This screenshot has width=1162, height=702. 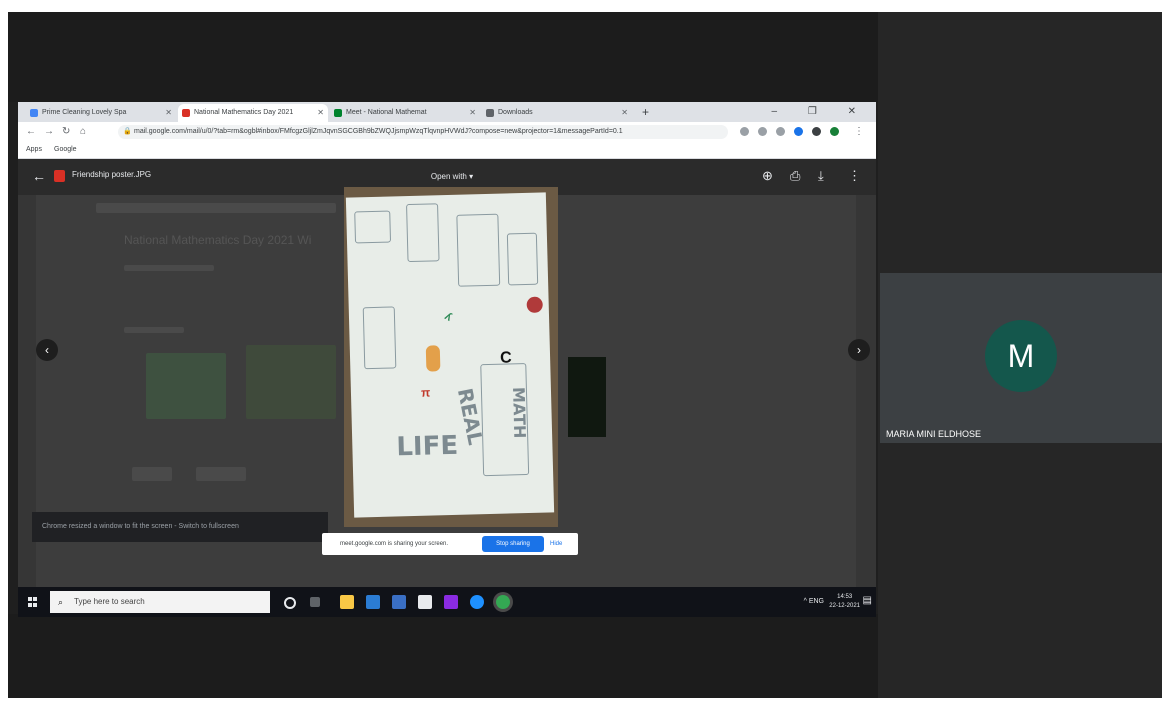 What do you see at coordinates (33, 602) in the screenshot?
I see `windows-start-icon` at bounding box center [33, 602].